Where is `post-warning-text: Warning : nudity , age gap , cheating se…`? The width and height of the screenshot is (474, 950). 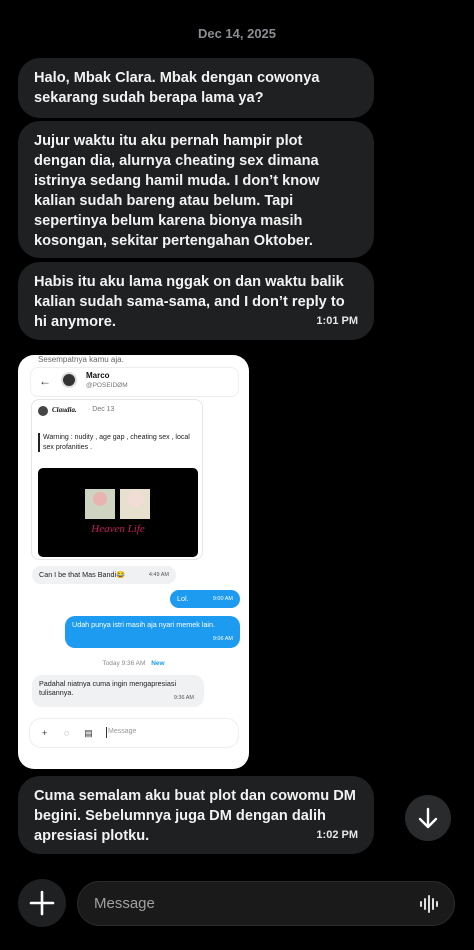
post-warning-text: Warning : nudity , age gap , cheating se… is located at coordinates (119, 442).